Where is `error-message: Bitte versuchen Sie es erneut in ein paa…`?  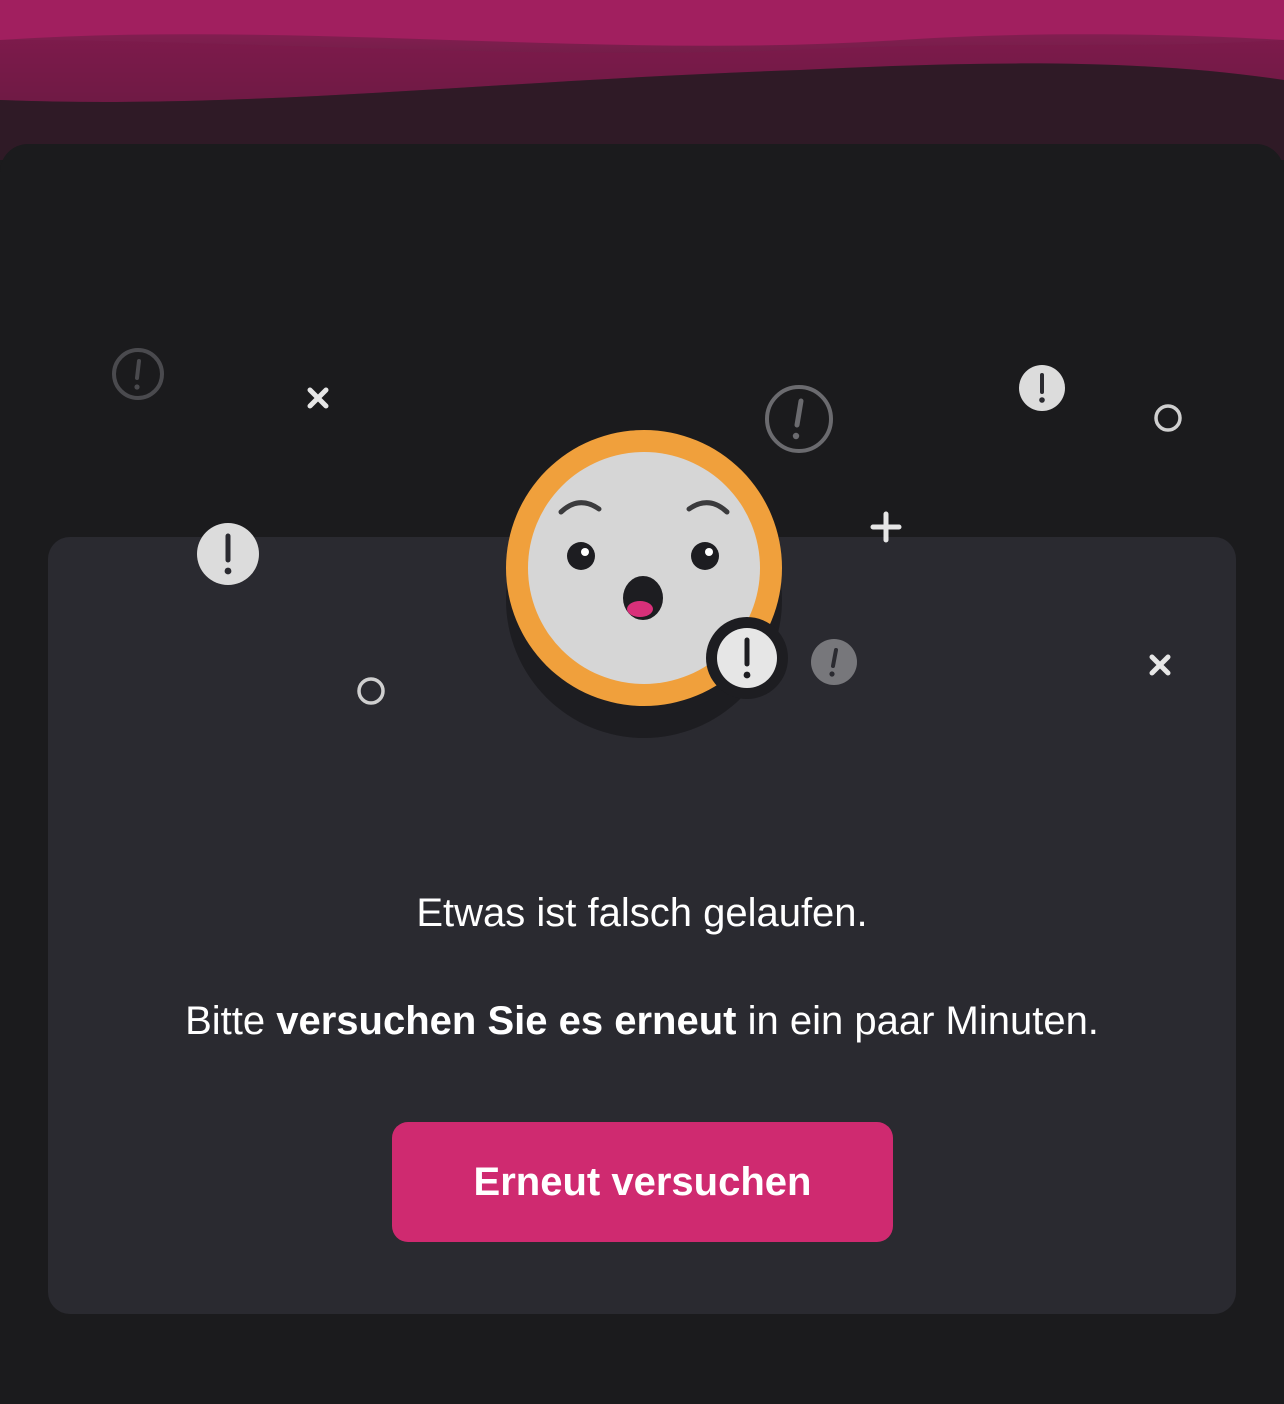 error-message: Bitte versuchen Sie es erneut in ein paa… is located at coordinates (642, 1021).